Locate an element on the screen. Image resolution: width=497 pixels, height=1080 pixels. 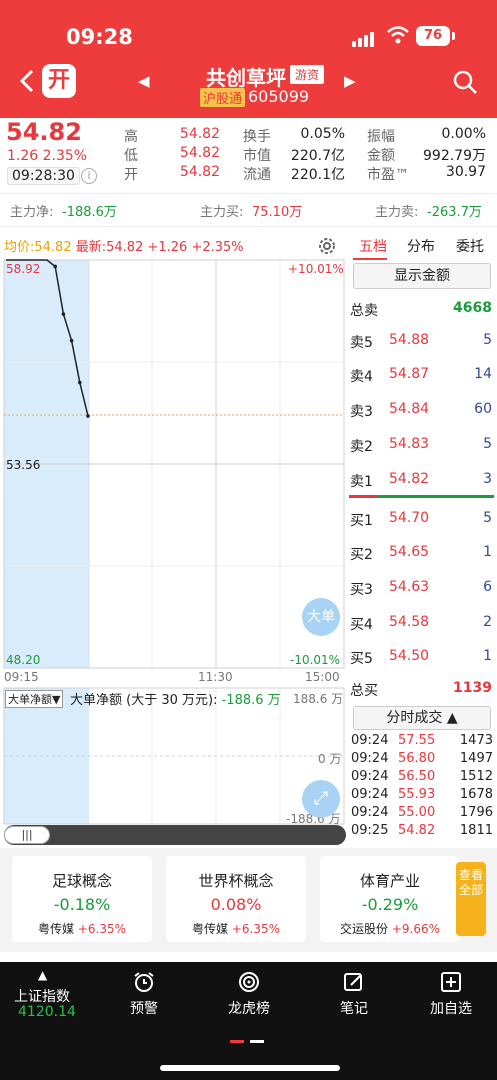
bid-price: 54.70 is located at coordinates (409, 518).